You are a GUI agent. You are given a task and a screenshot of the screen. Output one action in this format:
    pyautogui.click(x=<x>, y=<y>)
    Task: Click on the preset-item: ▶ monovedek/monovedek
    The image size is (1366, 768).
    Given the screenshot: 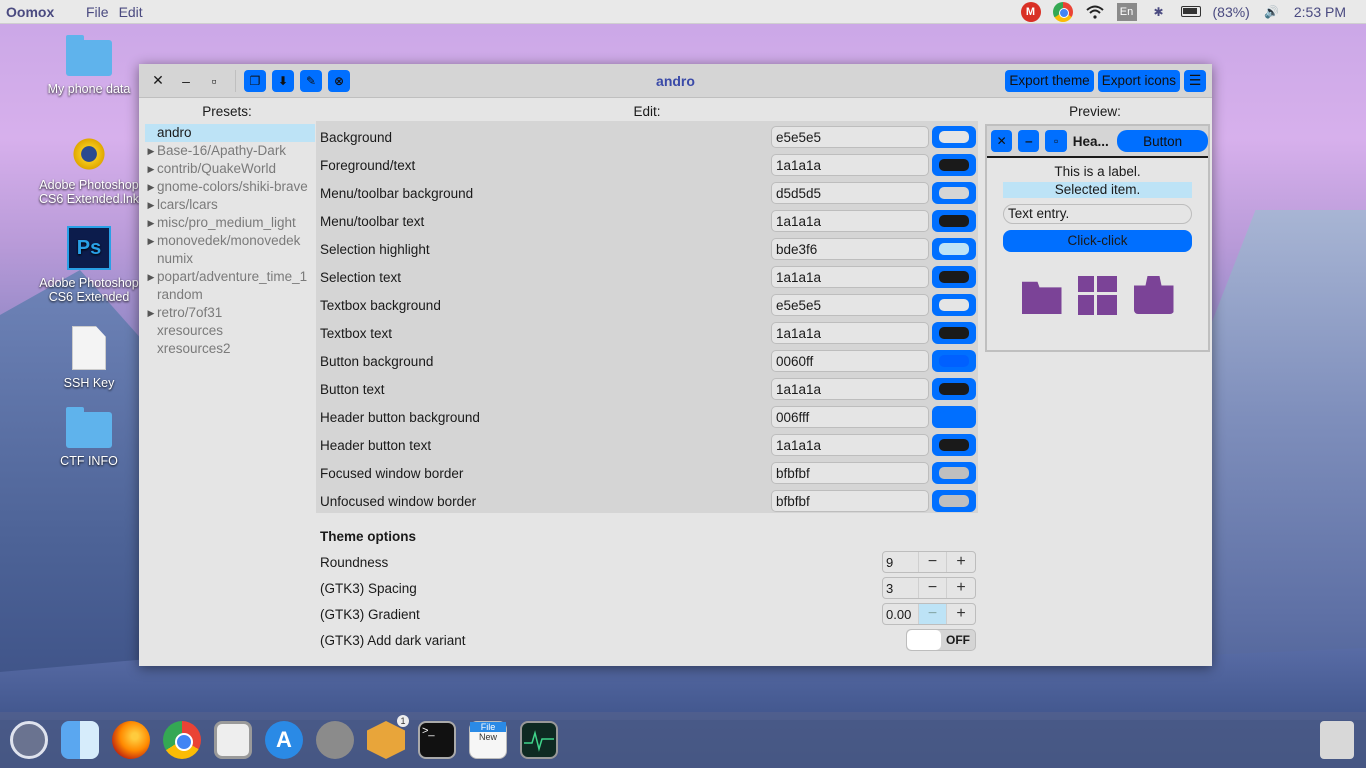 What is the action you would take?
    pyautogui.click(x=230, y=241)
    